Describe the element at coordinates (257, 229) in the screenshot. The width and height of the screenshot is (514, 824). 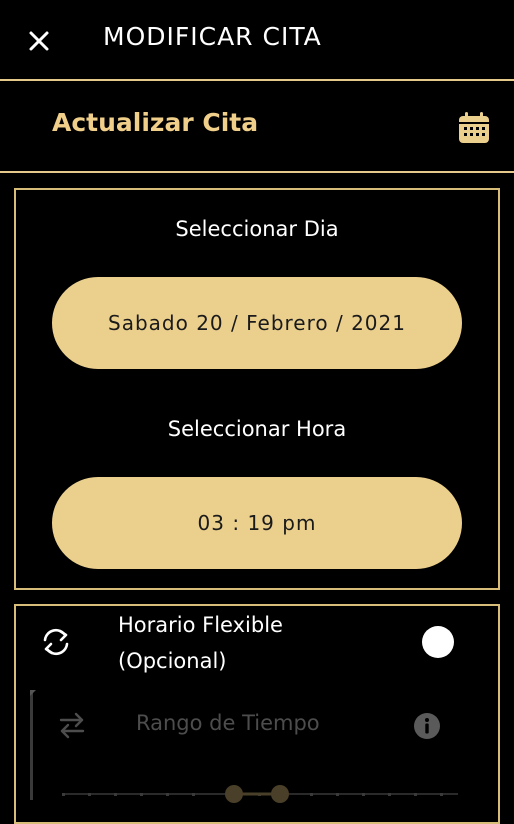
I see `day-label: Seleccionar Dia` at that location.